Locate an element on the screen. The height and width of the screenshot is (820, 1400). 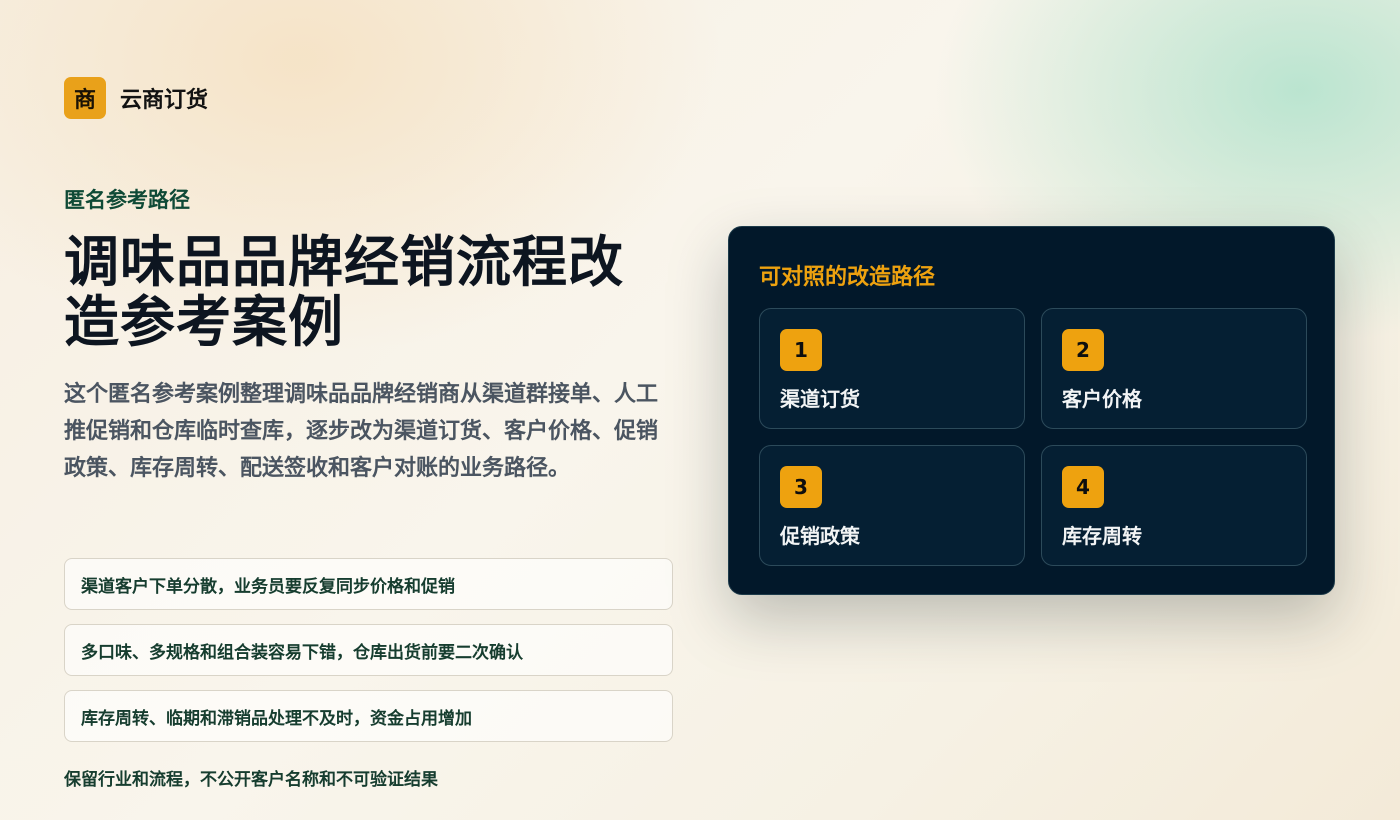
path-step-tile: 3 促销政策 is located at coordinates (892, 505).